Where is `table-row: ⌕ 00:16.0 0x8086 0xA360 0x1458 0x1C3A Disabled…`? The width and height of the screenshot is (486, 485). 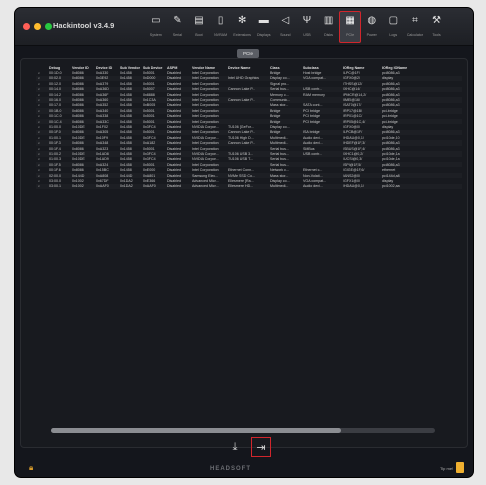 table-row: ⌕ 00:16.0 0x8086 0xA360 0x1458 0x1C3A Disabled… is located at coordinates (249, 100).